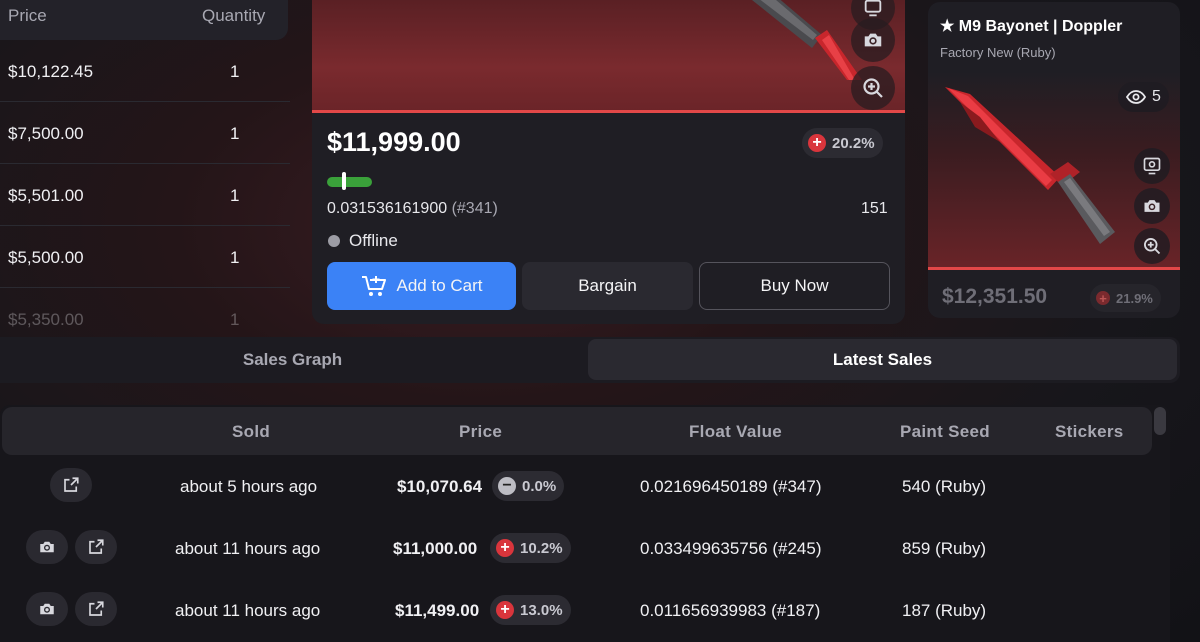 Image resolution: width=1200 pixels, height=642 pixels. I want to click on listing-row: $7,500.00 1, so click(145, 133).